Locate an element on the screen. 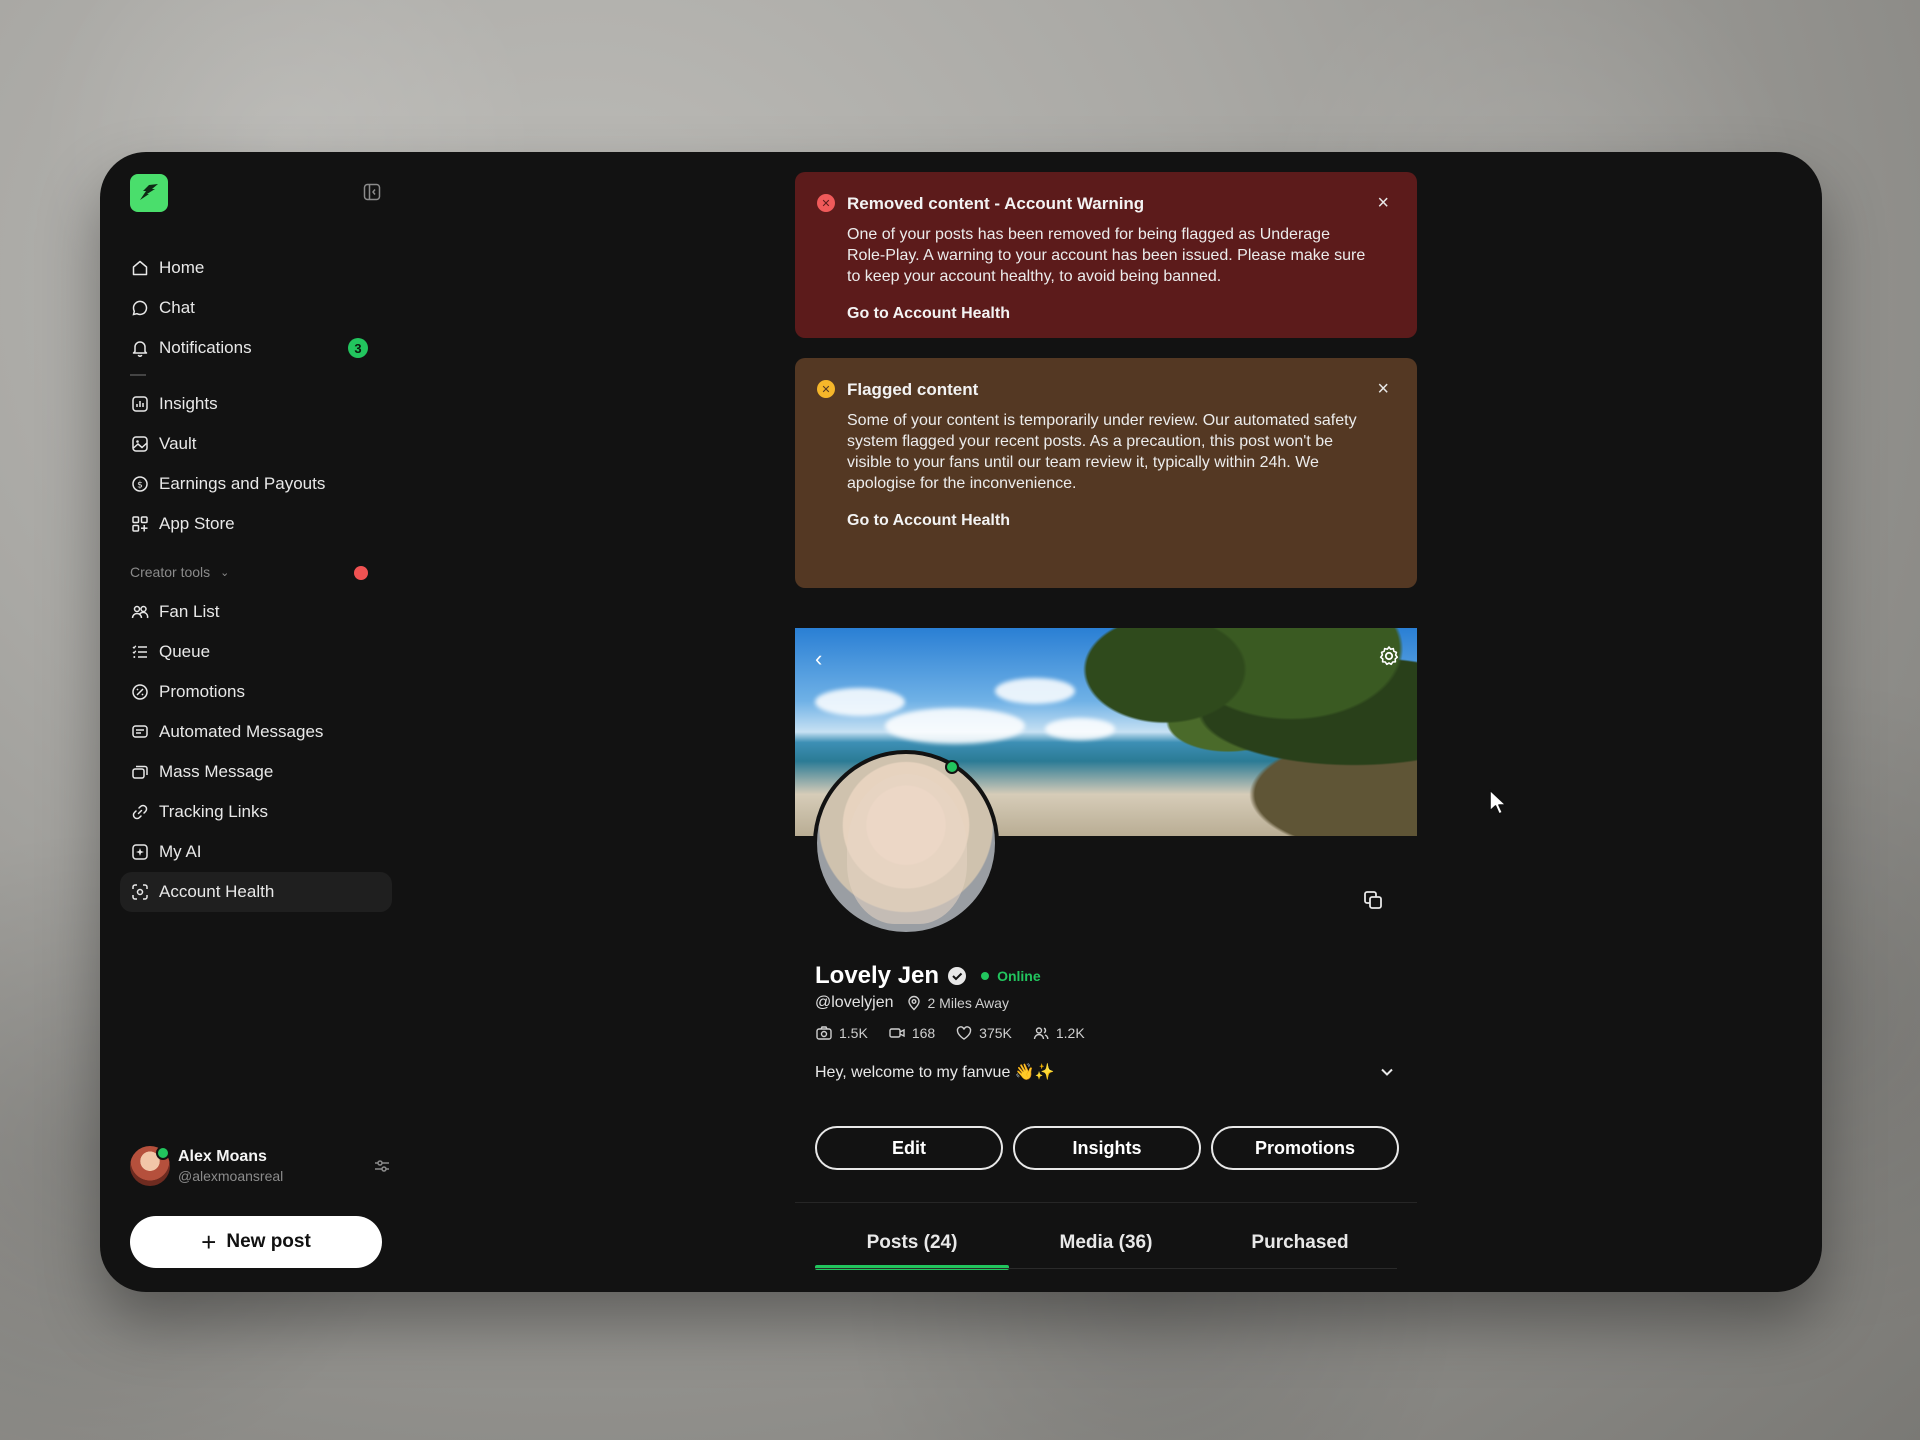  bell-icon is located at coordinates (140, 349).